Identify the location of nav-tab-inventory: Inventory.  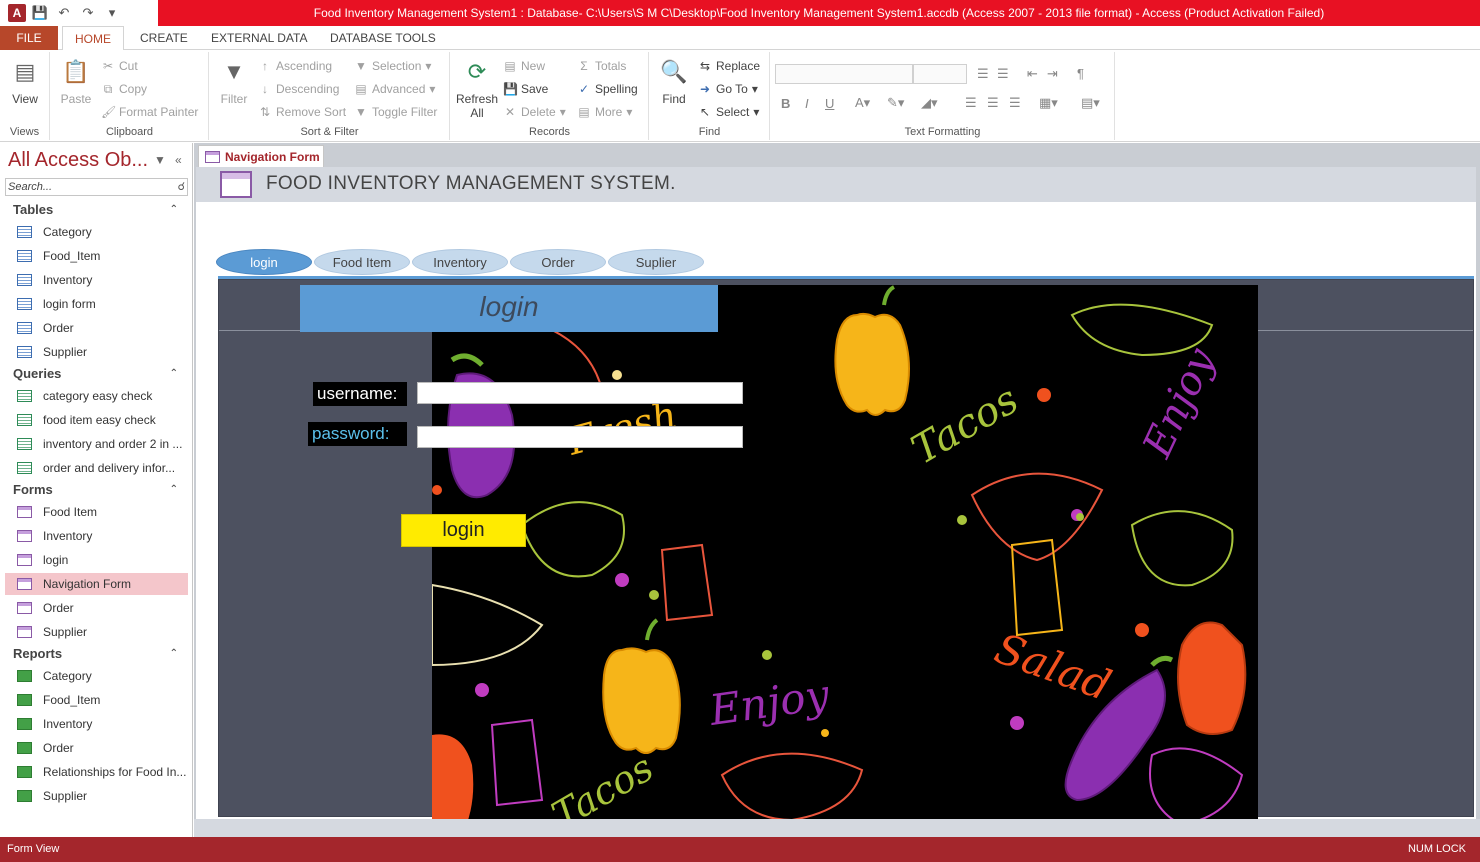
(460, 262).